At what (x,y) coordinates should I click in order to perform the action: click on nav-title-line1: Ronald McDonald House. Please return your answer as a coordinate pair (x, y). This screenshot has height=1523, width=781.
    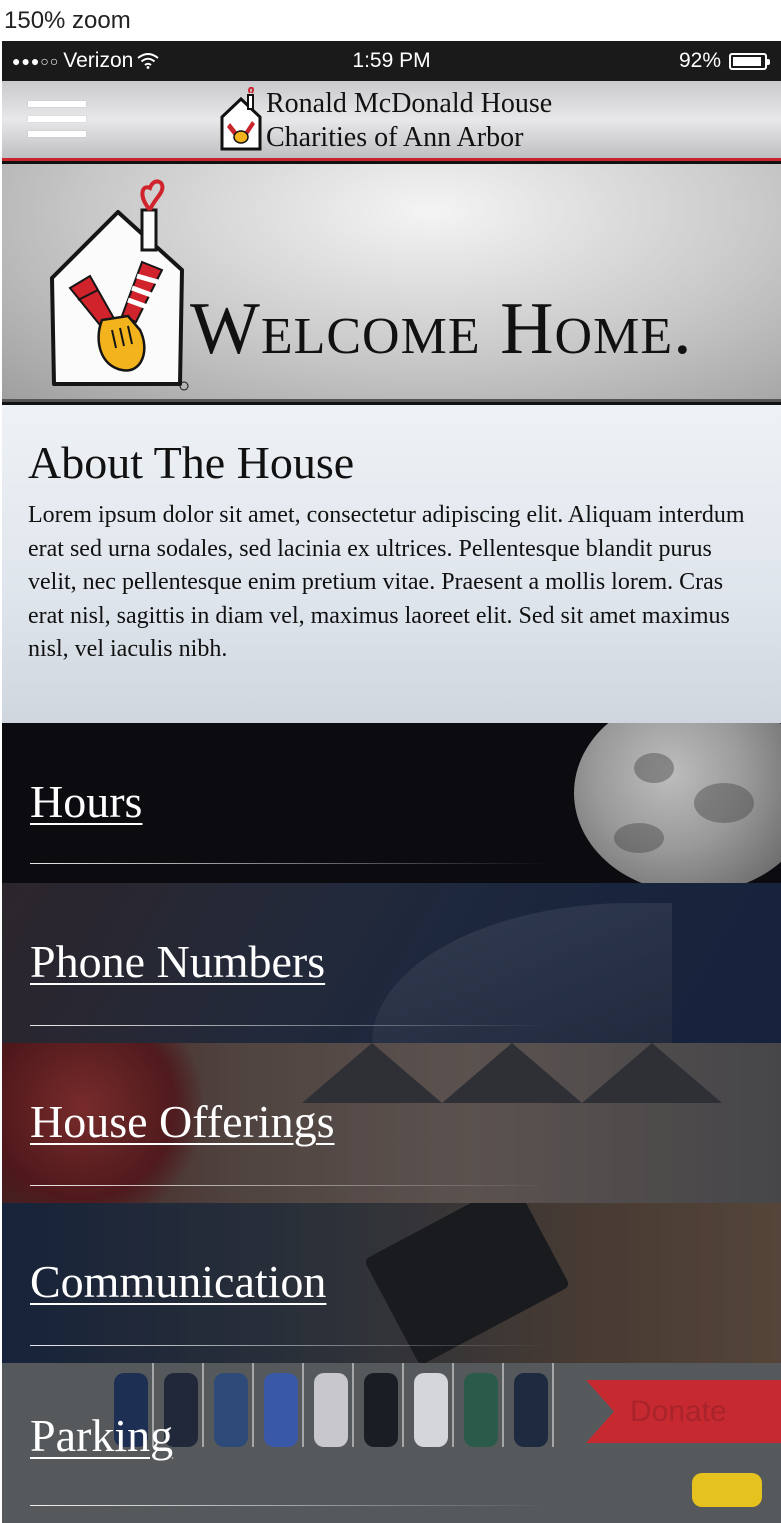
    Looking at the image, I should click on (409, 103).